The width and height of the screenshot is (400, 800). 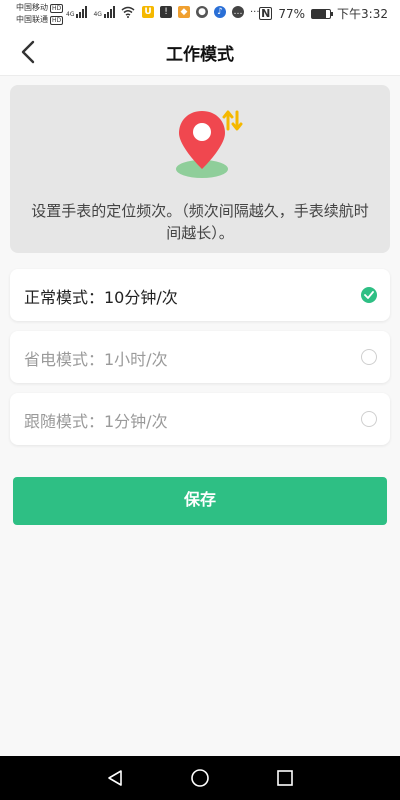 What do you see at coordinates (40, 14) in the screenshot?
I see `carrier-info: 中国移动 HD 中国联通 HD` at bounding box center [40, 14].